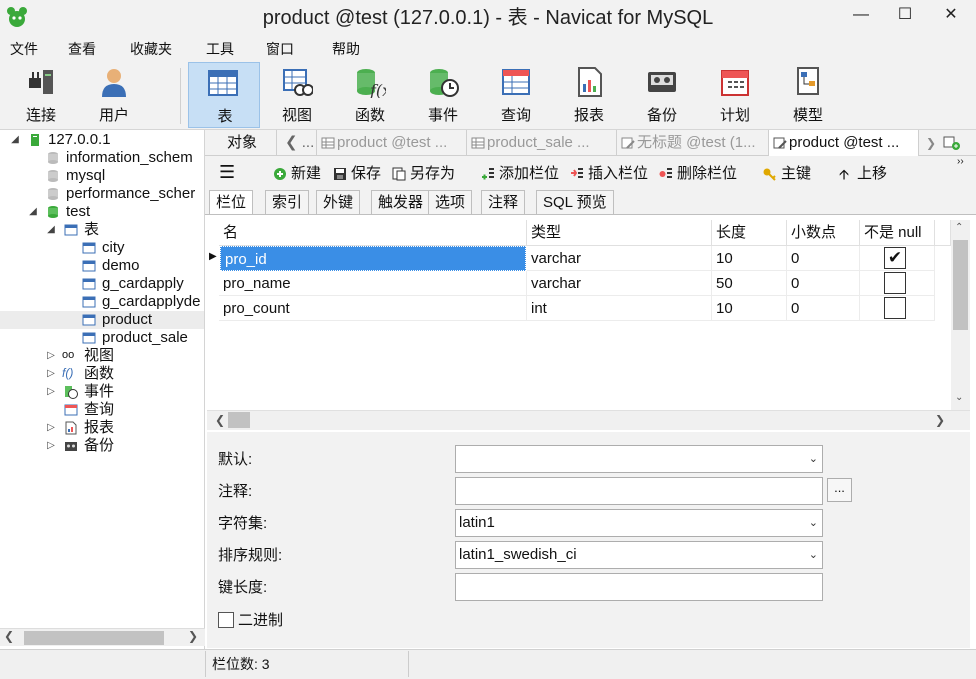 The height and width of the screenshot is (679, 976). Describe the element at coordinates (401, 202) in the screenshot. I see `subtab-triggers: 触发器` at that location.